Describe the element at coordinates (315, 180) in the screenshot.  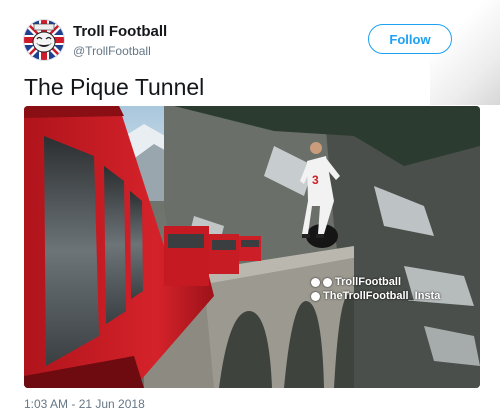
I see `jersey-number: 3` at that location.